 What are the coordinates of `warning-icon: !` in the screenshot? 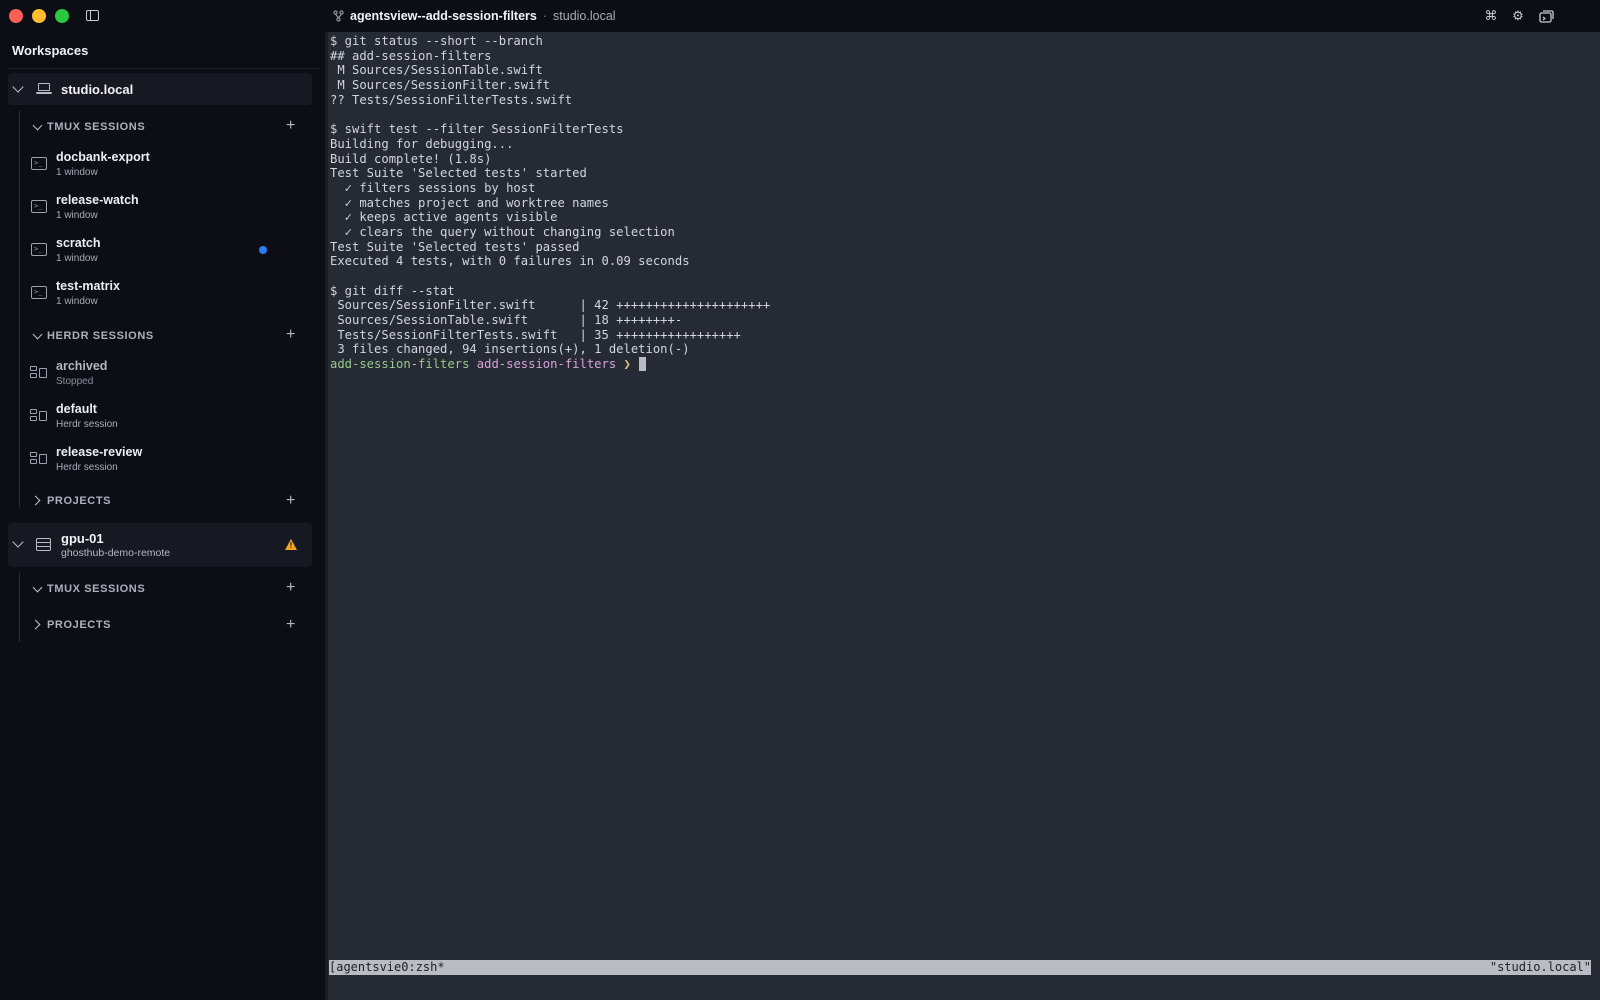 It's located at (291, 544).